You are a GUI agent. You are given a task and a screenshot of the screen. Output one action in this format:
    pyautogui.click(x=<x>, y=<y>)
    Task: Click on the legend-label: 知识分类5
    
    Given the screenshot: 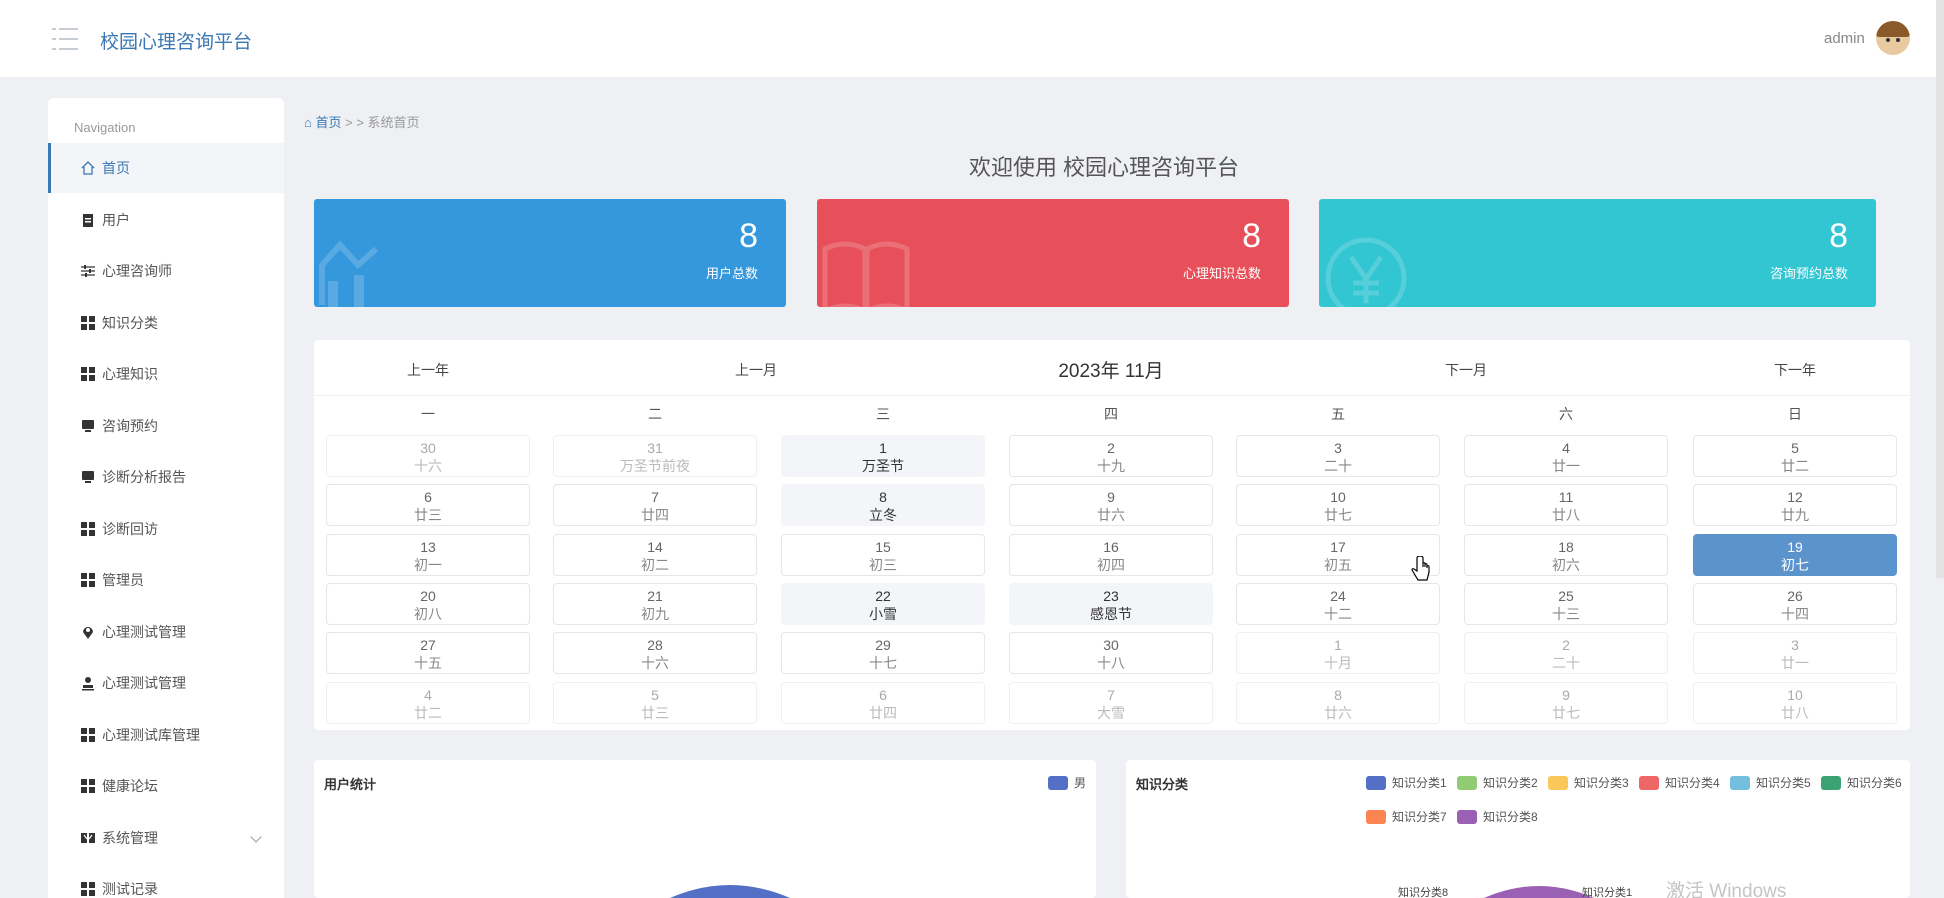 What is the action you would take?
    pyautogui.click(x=1783, y=783)
    